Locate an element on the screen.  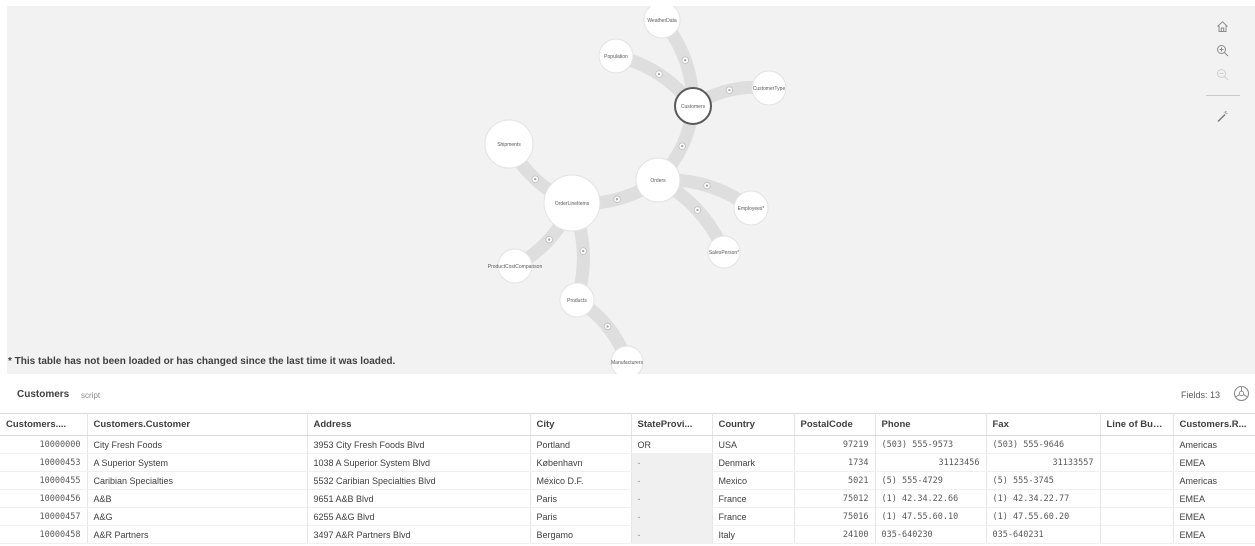
table-node-label: WeatherData is located at coordinates (662, 21).